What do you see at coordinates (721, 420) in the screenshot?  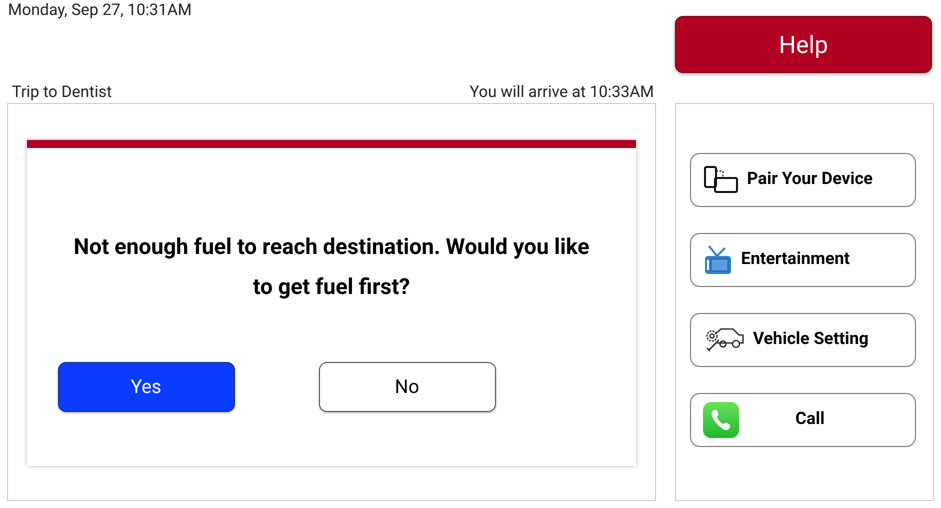 I see `phone-icon` at bounding box center [721, 420].